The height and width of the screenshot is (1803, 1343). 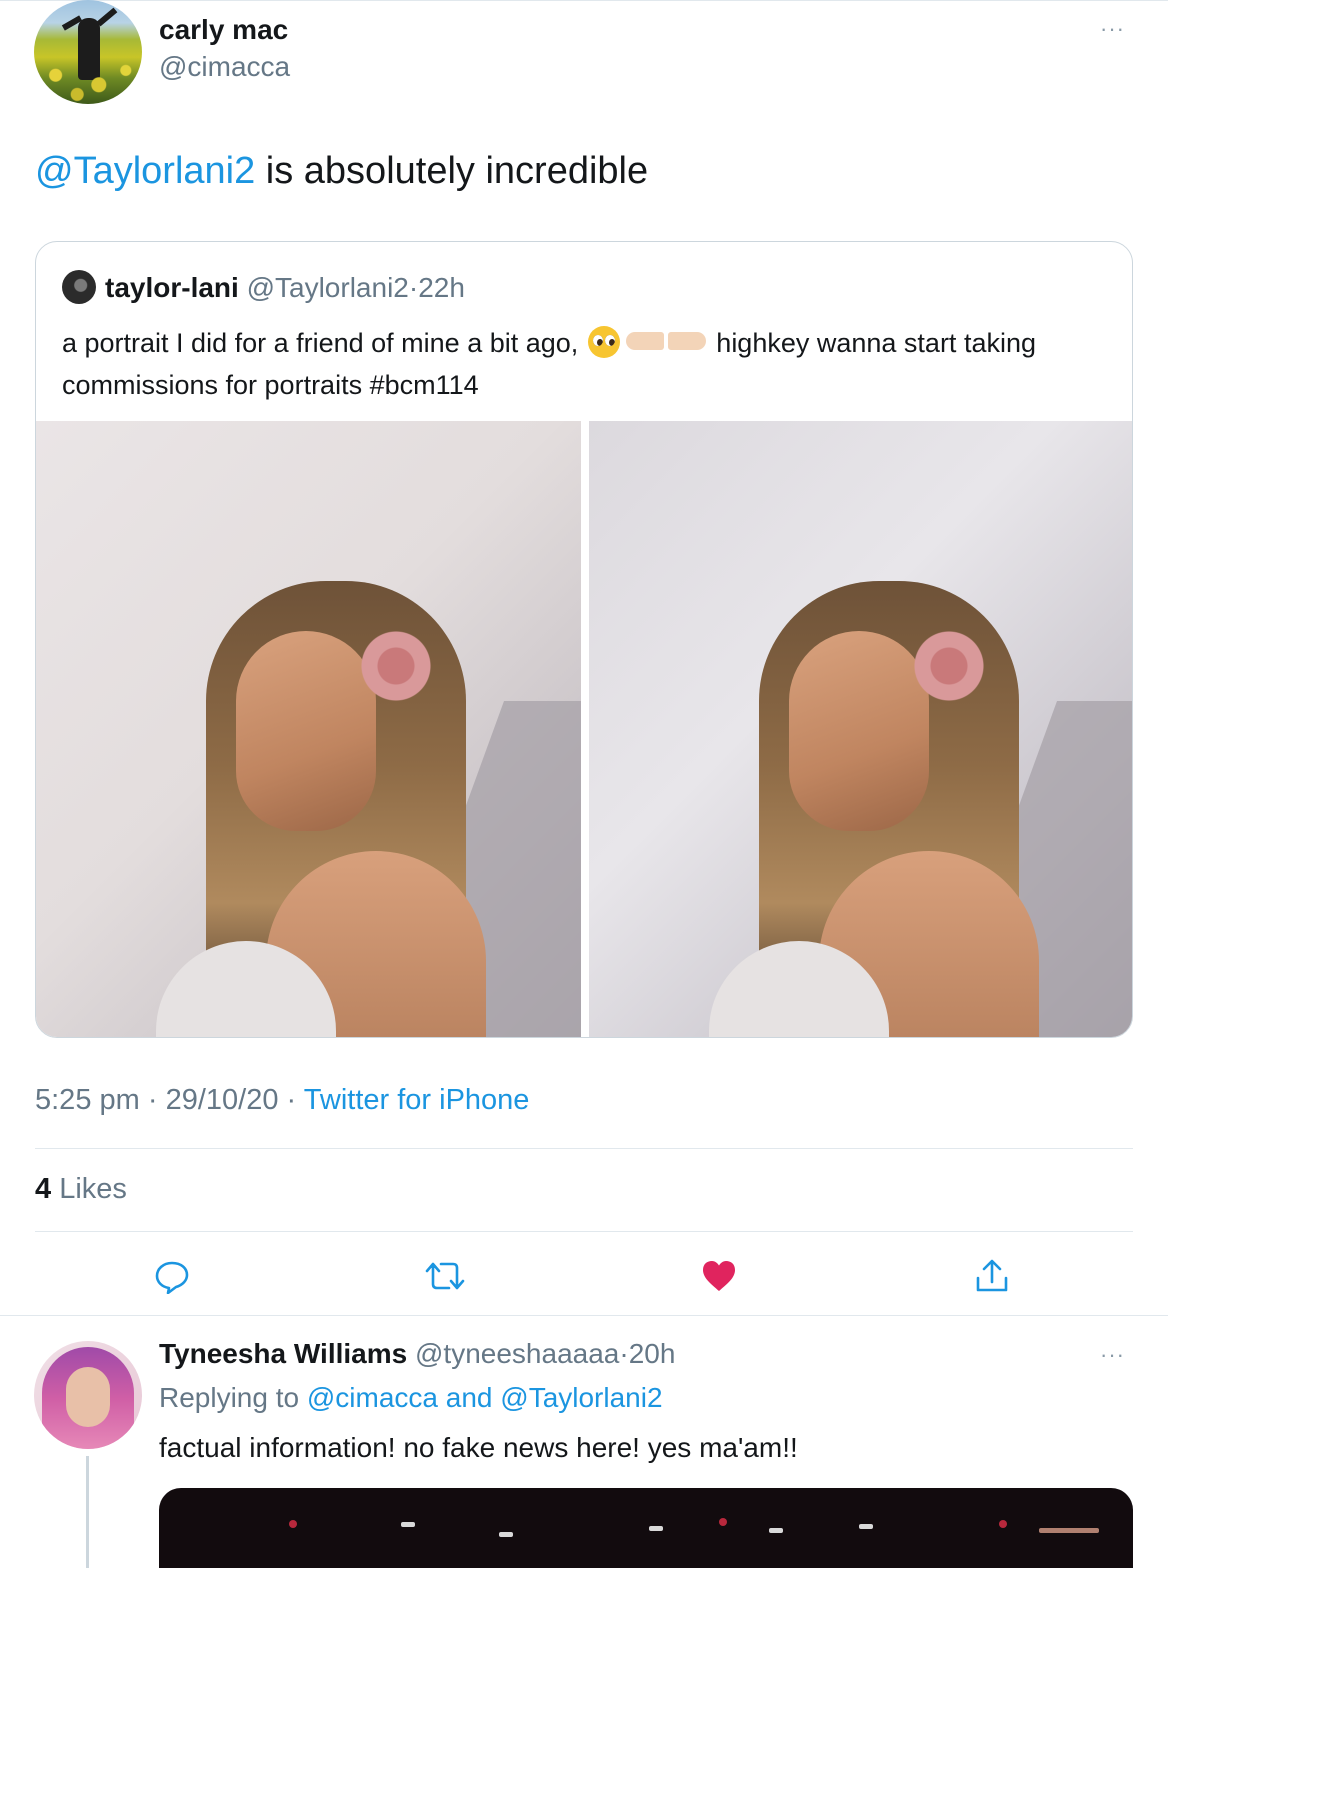 I want to click on replying-targets-link: @cimacca and @Taylorlani2, so click(x=485, y=1397).